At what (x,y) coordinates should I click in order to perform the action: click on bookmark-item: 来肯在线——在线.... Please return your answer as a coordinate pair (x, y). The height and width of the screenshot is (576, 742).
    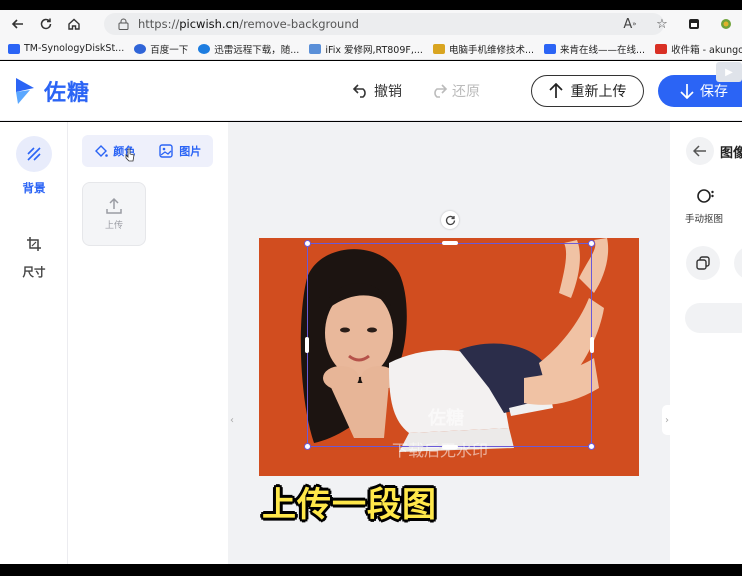
    Looking at the image, I should click on (594, 49).